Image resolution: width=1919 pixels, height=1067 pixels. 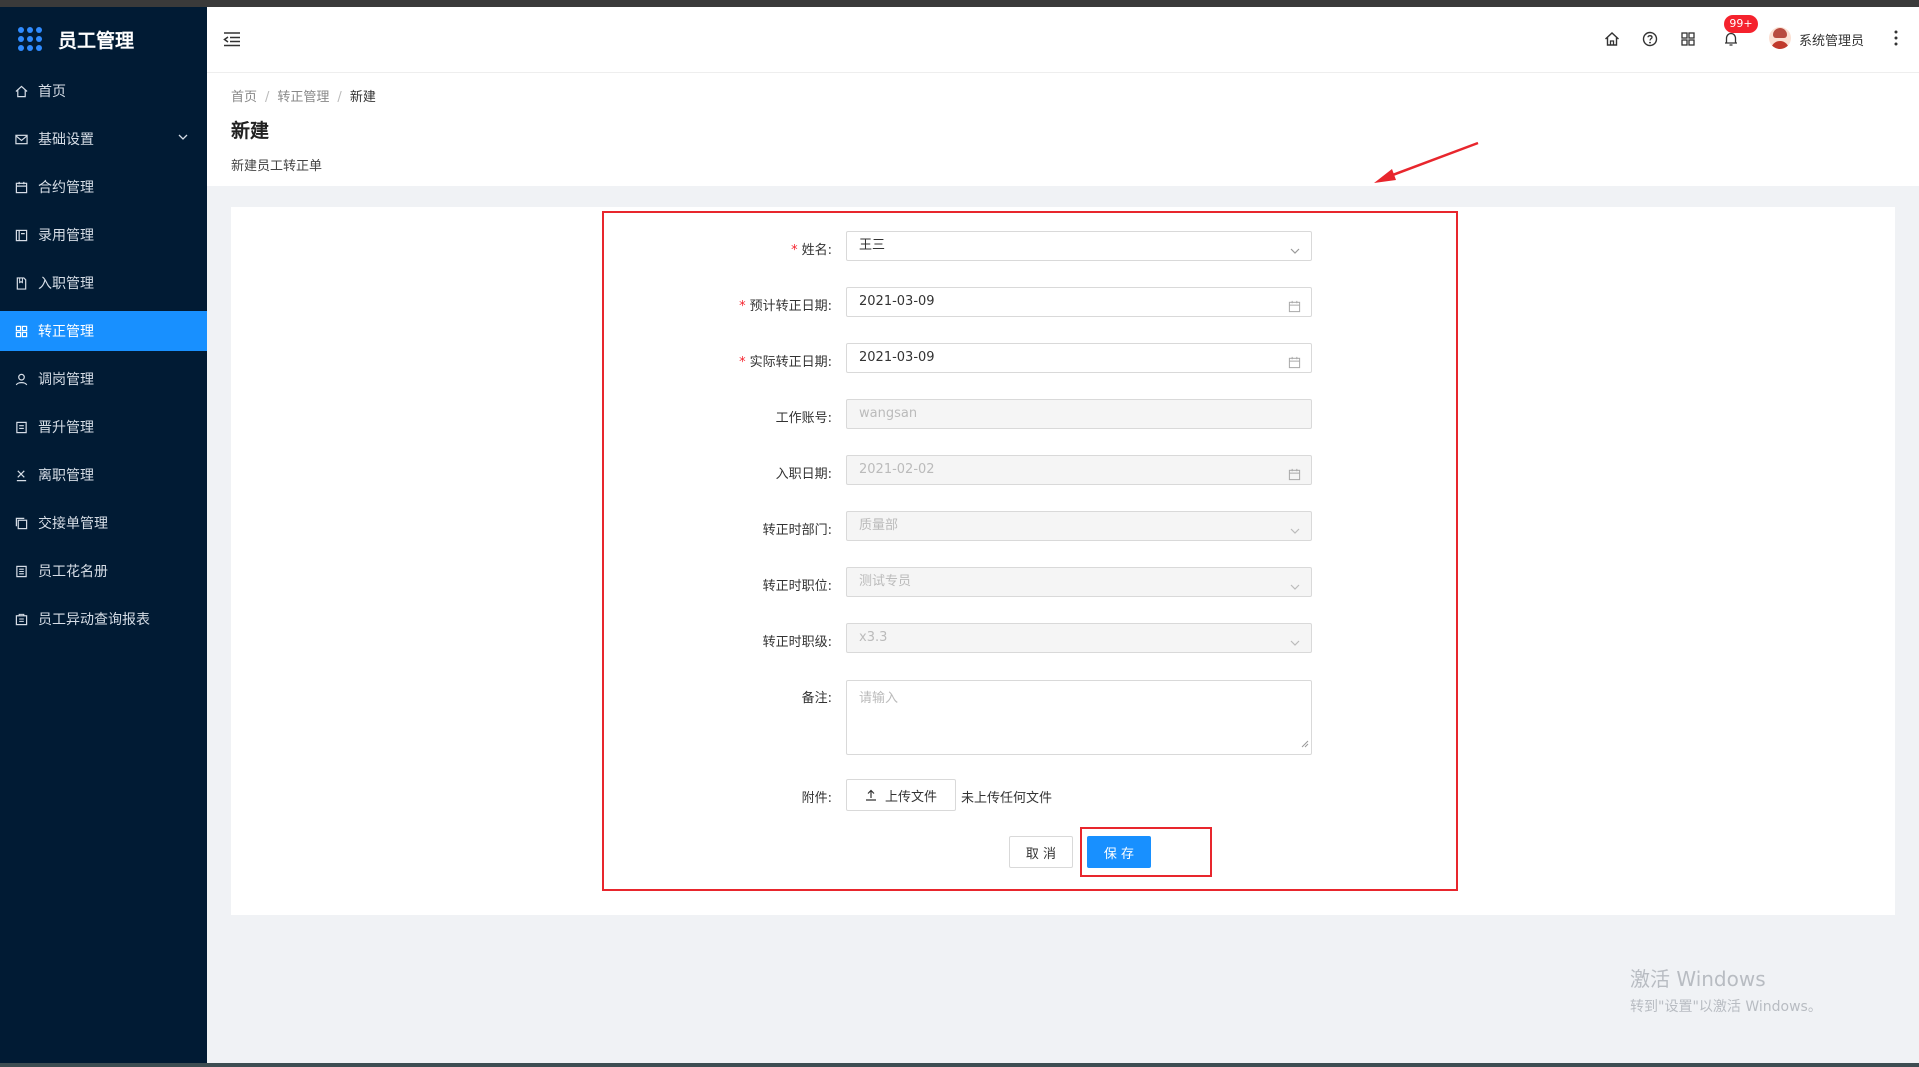 What do you see at coordinates (870, 795) in the screenshot?
I see `upload-icon` at bounding box center [870, 795].